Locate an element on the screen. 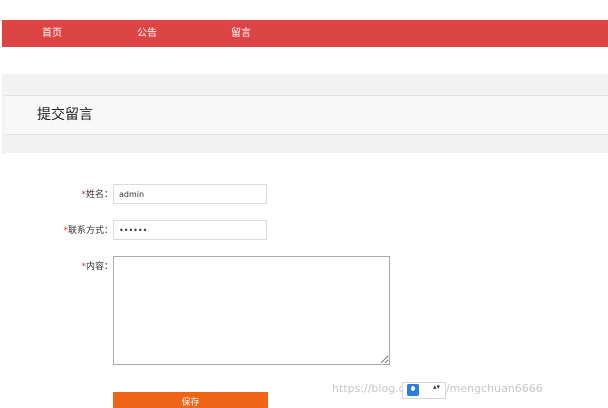 This screenshot has width=608, height=408. input-method-icon is located at coordinates (413, 390).